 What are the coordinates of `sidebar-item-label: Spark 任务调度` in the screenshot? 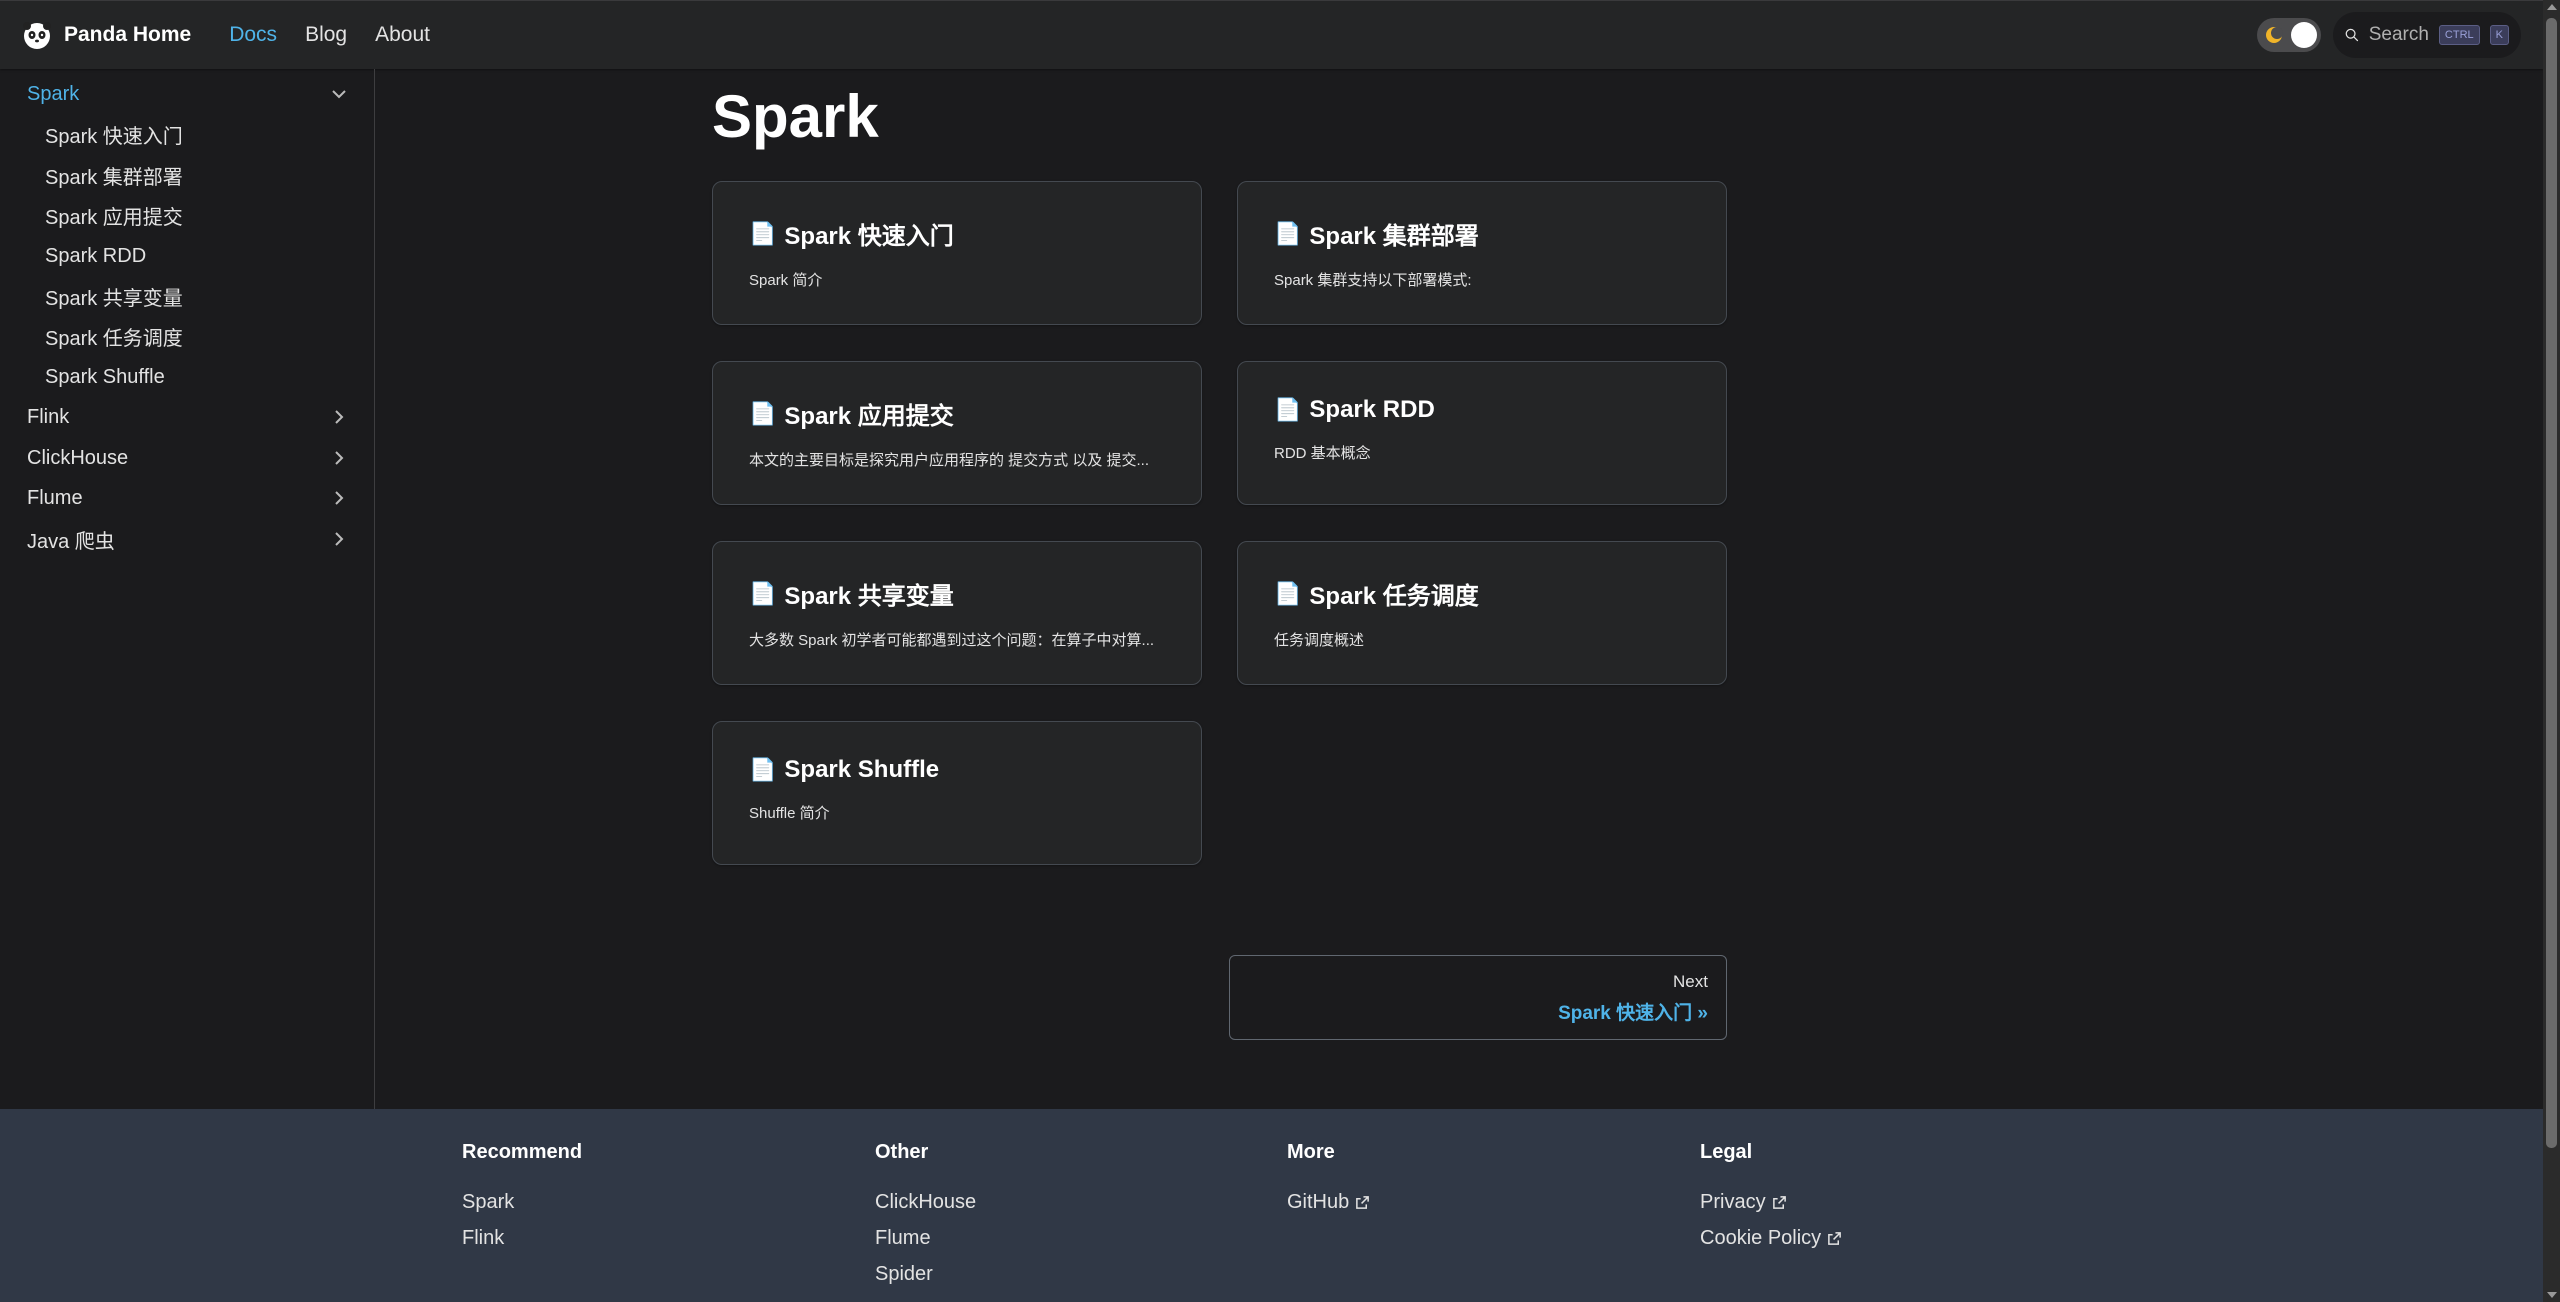 It's located at (114, 338).